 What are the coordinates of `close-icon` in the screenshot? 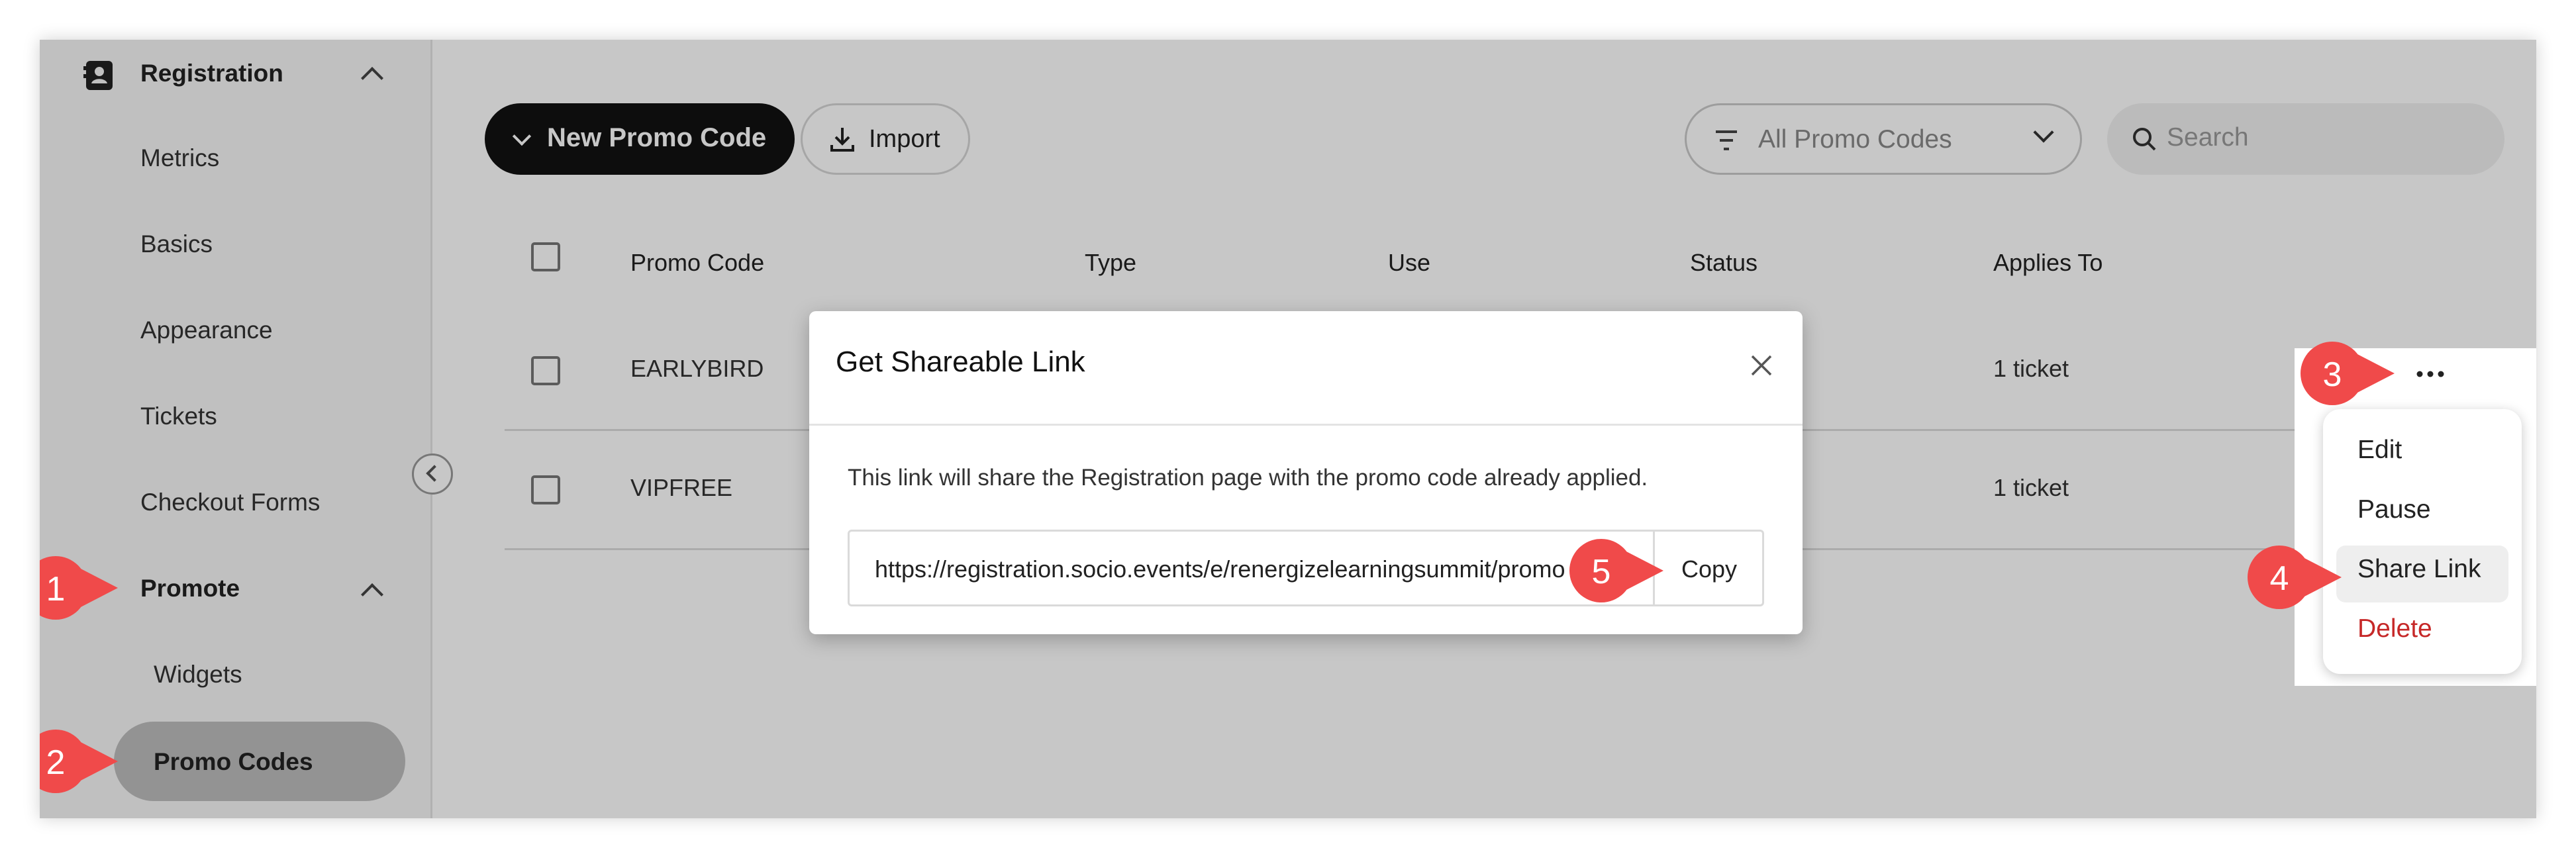 It's located at (1761, 365).